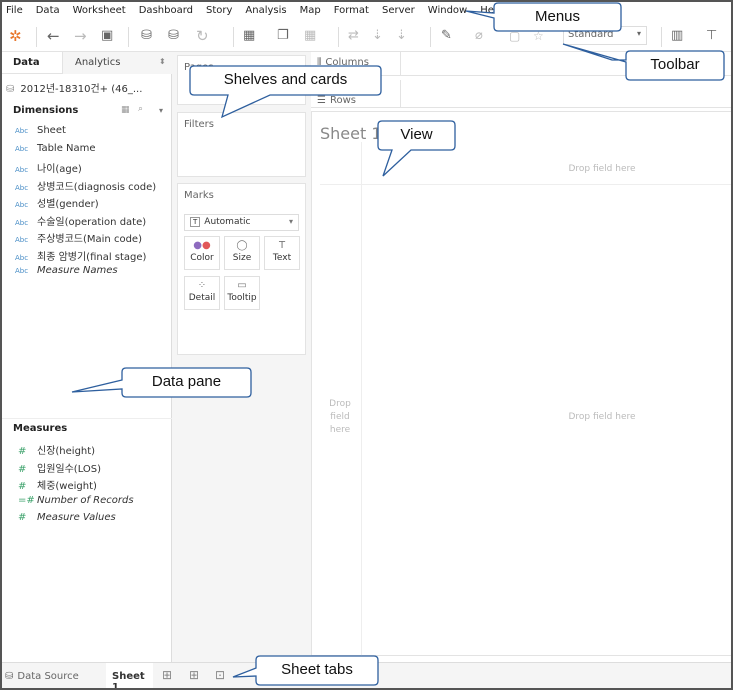 Image resolution: width=733 pixels, height=693 pixels. What do you see at coordinates (675, 64) in the screenshot?
I see `callout-toolbar: Toolbar` at bounding box center [675, 64].